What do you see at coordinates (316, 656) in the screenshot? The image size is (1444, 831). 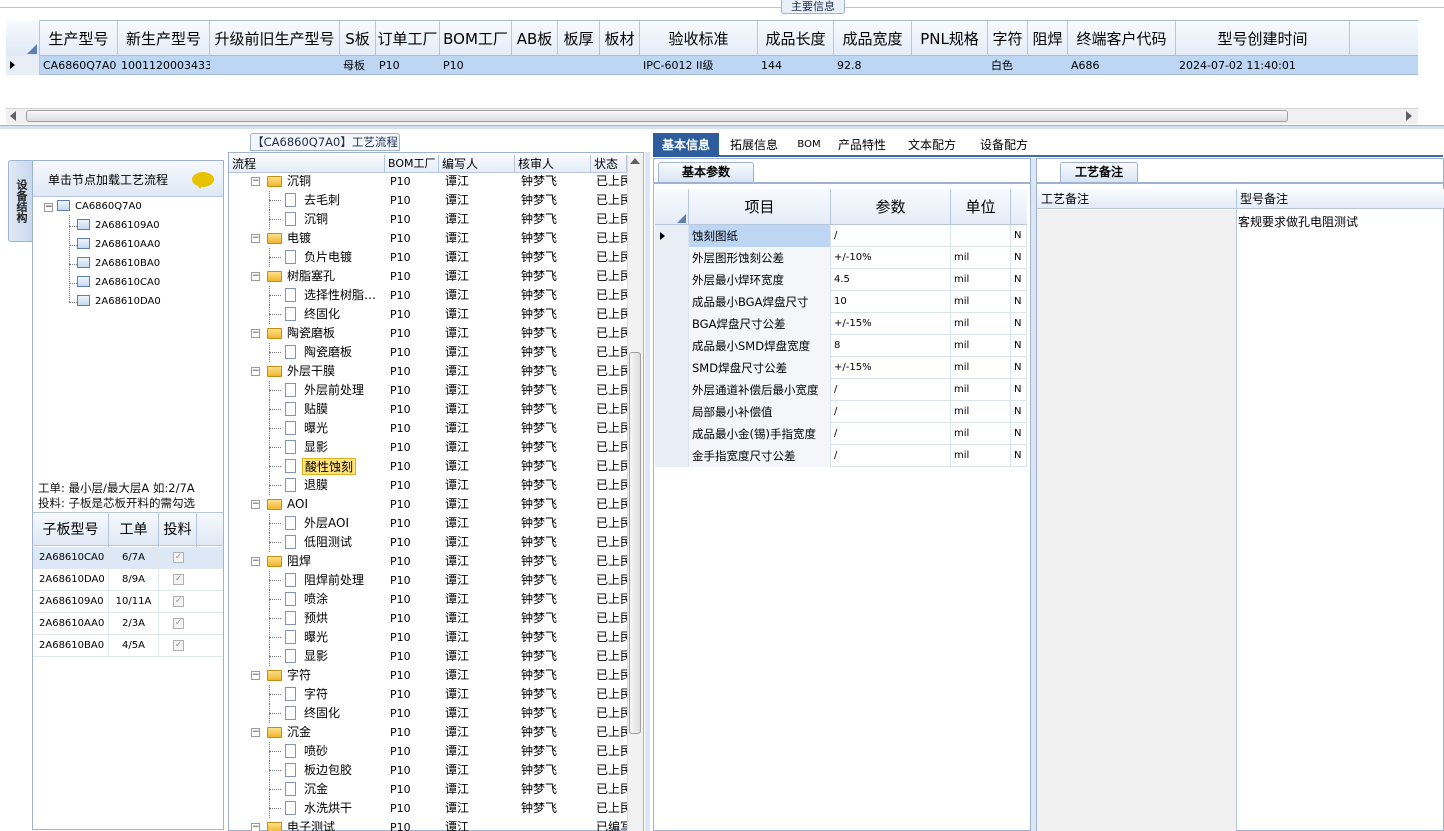 I see `process-name: 显影` at bounding box center [316, 656].